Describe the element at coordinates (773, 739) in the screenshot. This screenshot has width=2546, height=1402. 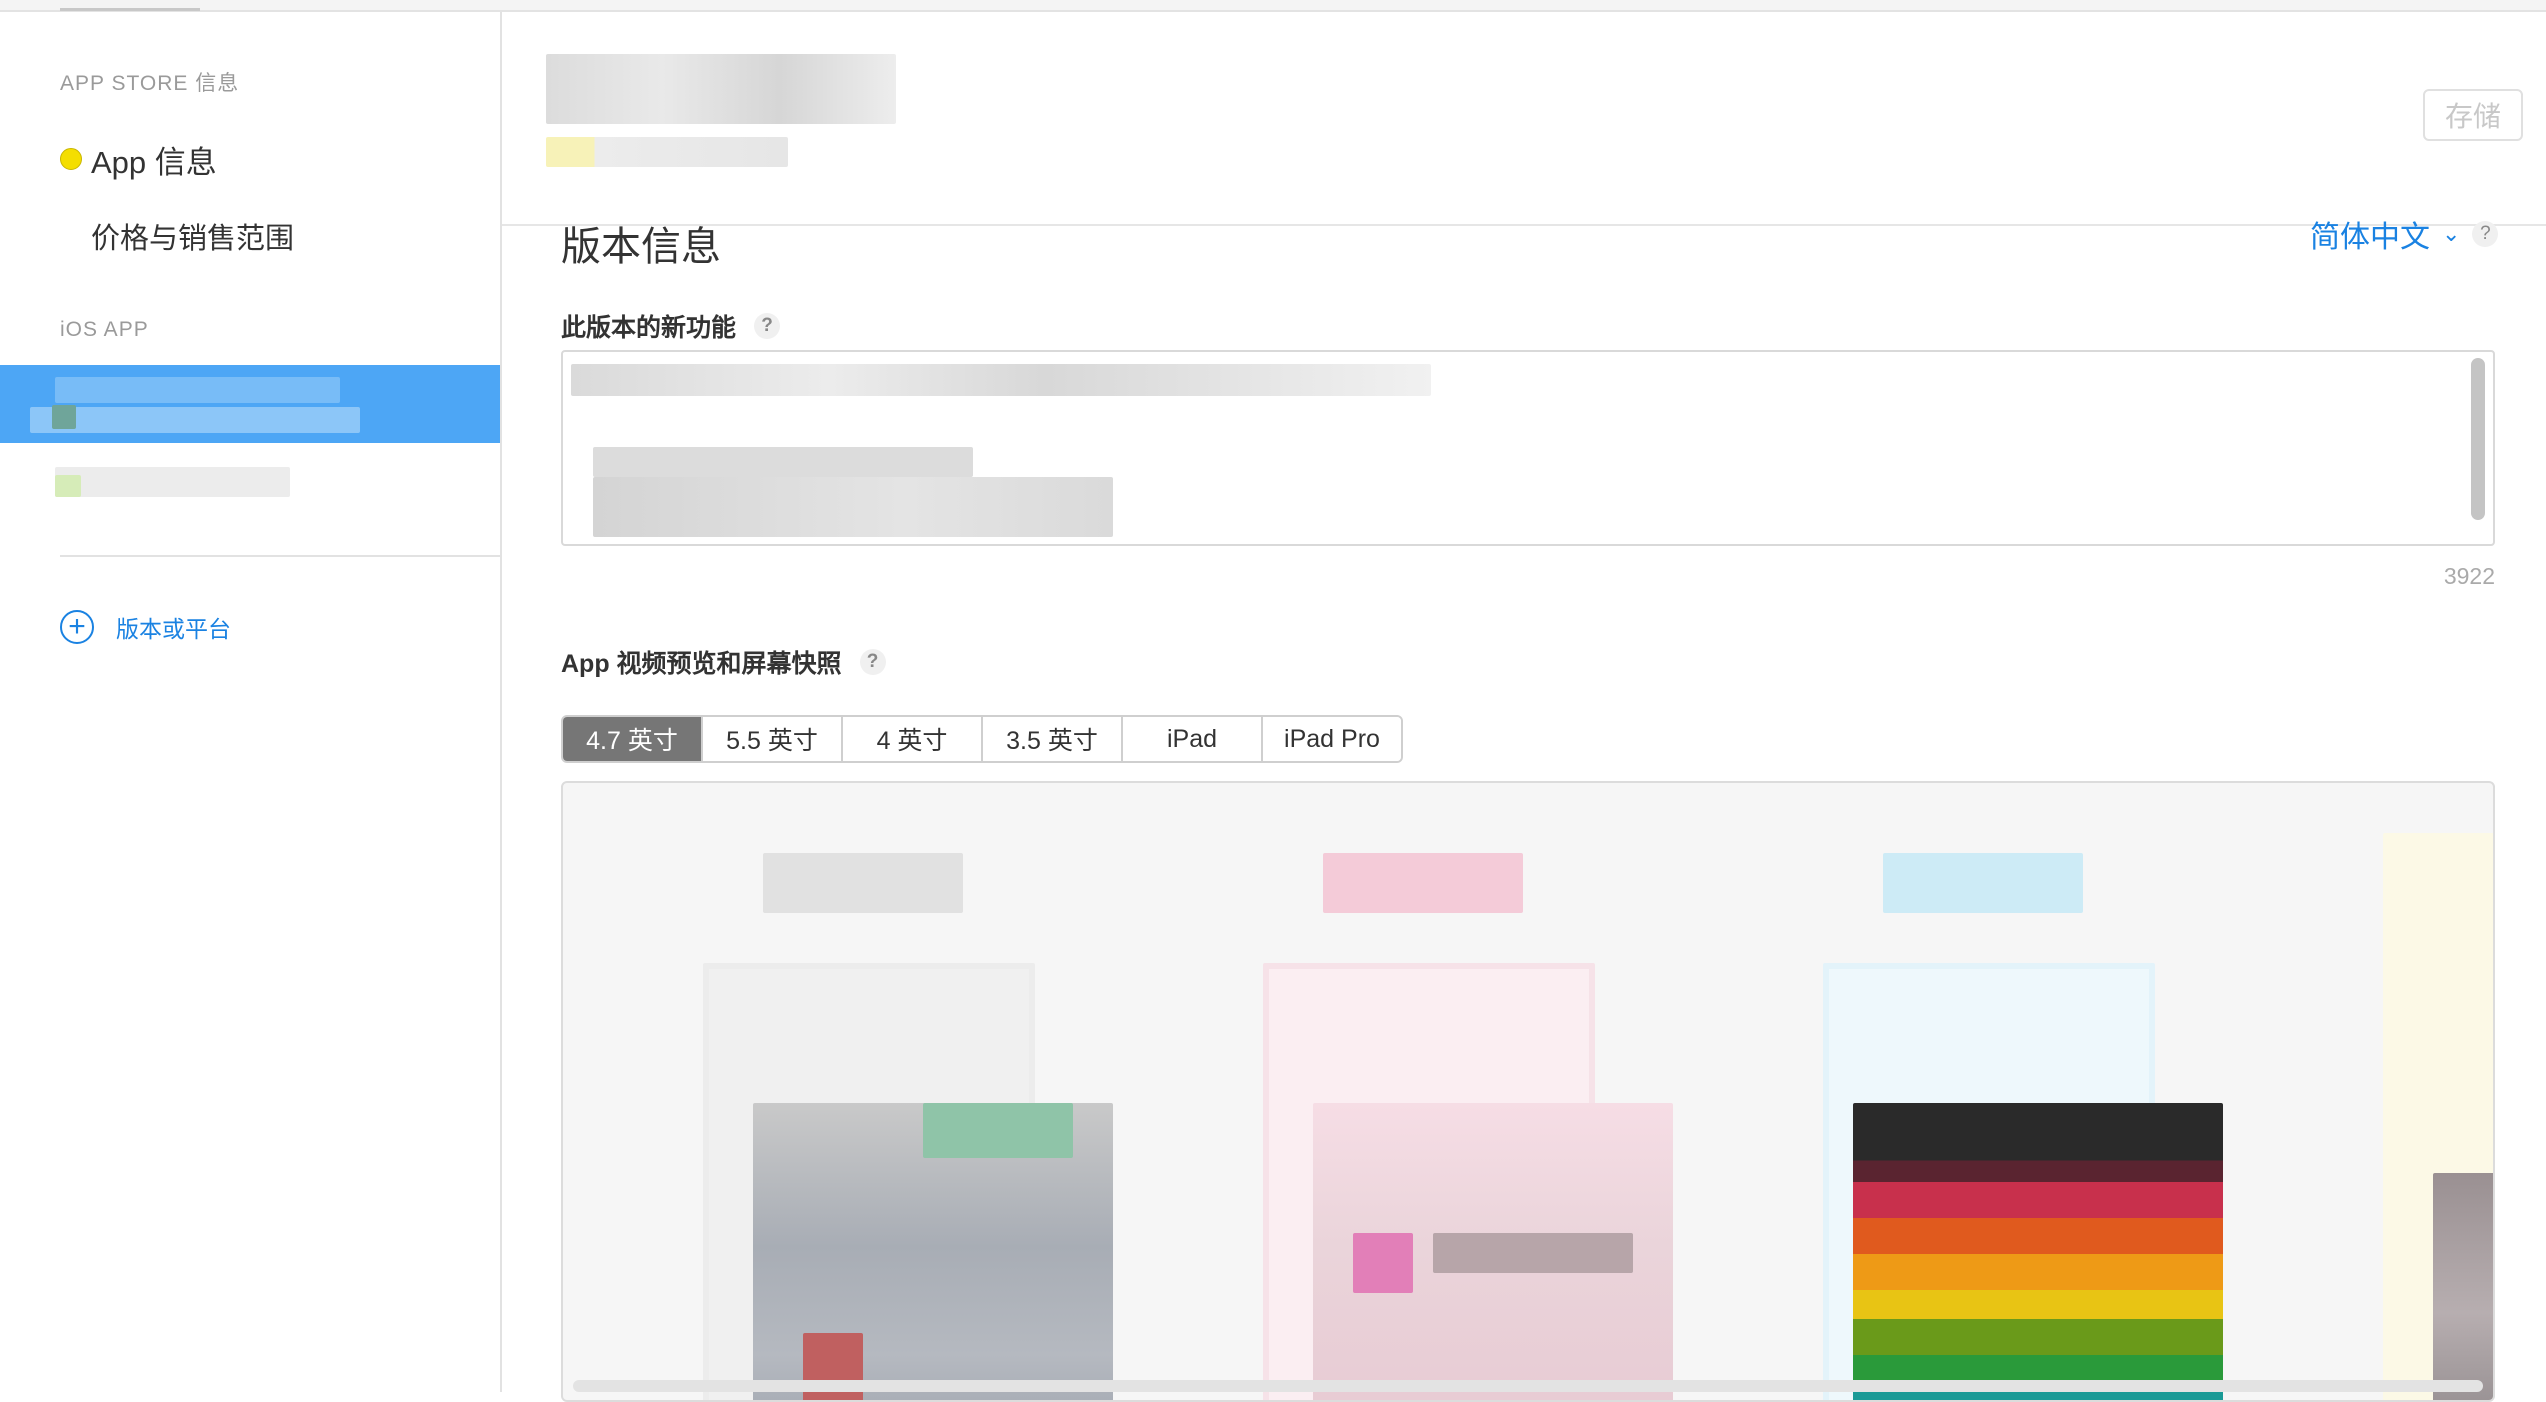
I see `tab-5-5-inch: 5.5 英寸` at that location.